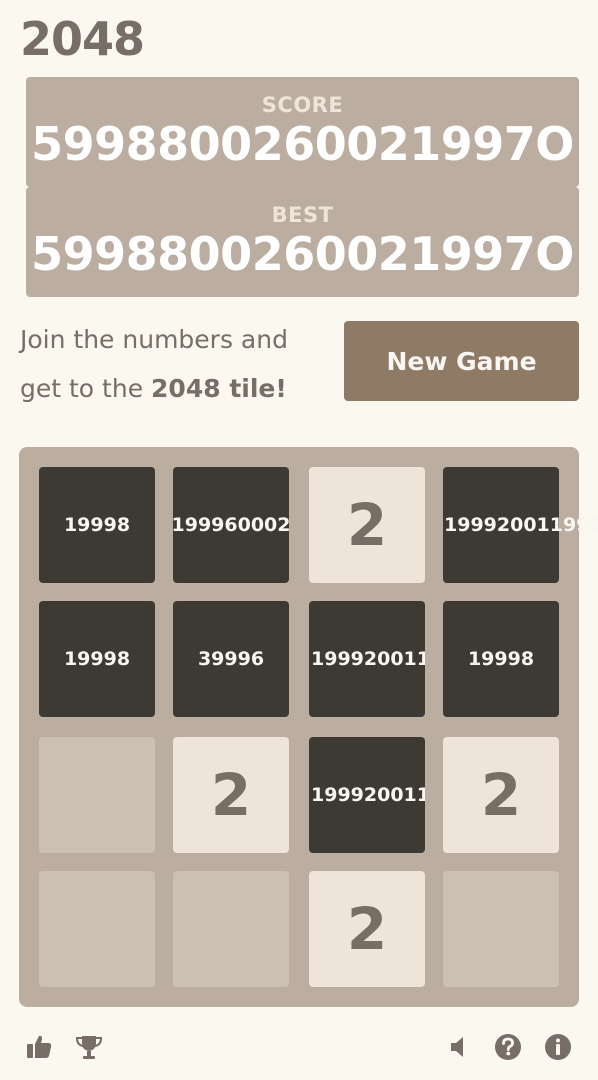 This screenshot has width=598, height=1080. I want to click on tile: 39996, so click(231, 659).